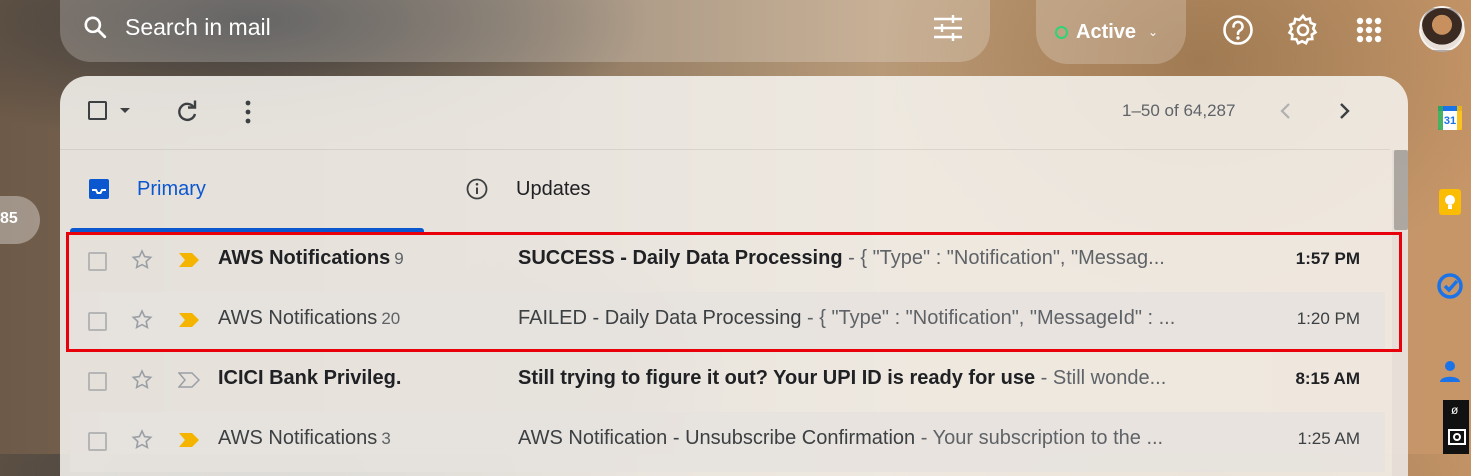 This screenshot has height=476, width=1471. I want to click on tab-primary: Primary, so click(247, 191).